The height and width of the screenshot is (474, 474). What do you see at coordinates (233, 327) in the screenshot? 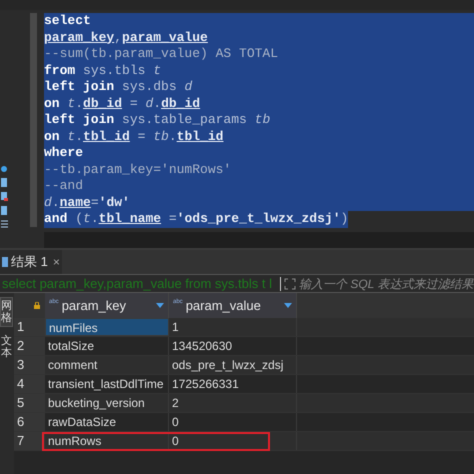
I see `table-cell: 1` at bounding box center [233, 327].